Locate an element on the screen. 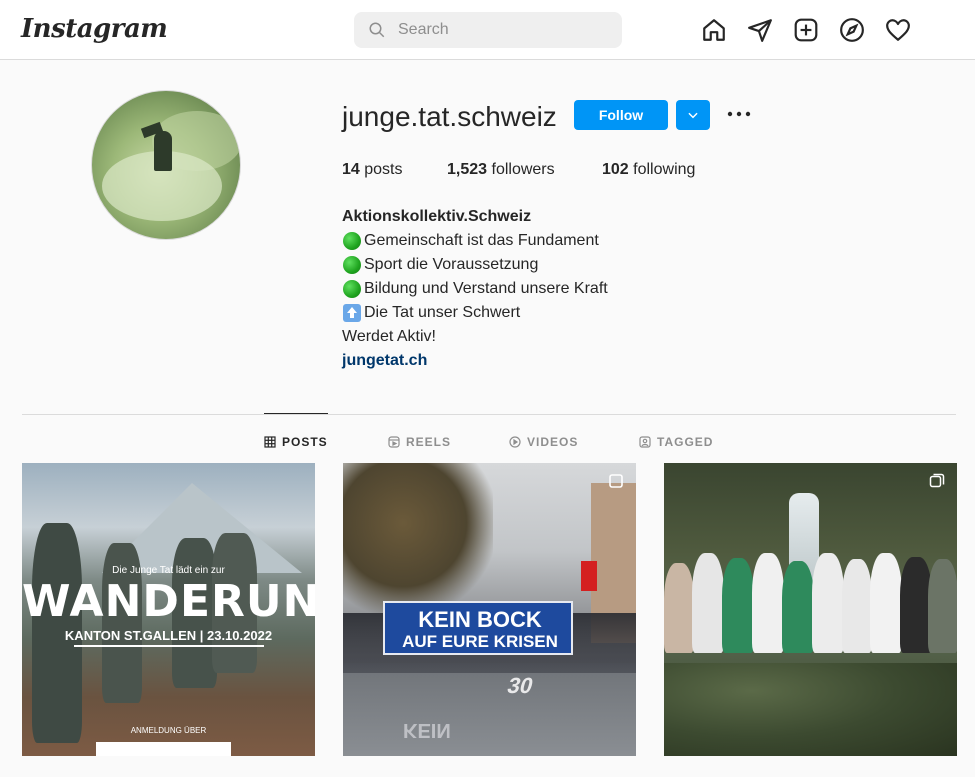 The image size is (975, 777). post-tile: KEIN BOCK AUF EURE KRISEN 30 KEIN is located at coordinates (489, 609).